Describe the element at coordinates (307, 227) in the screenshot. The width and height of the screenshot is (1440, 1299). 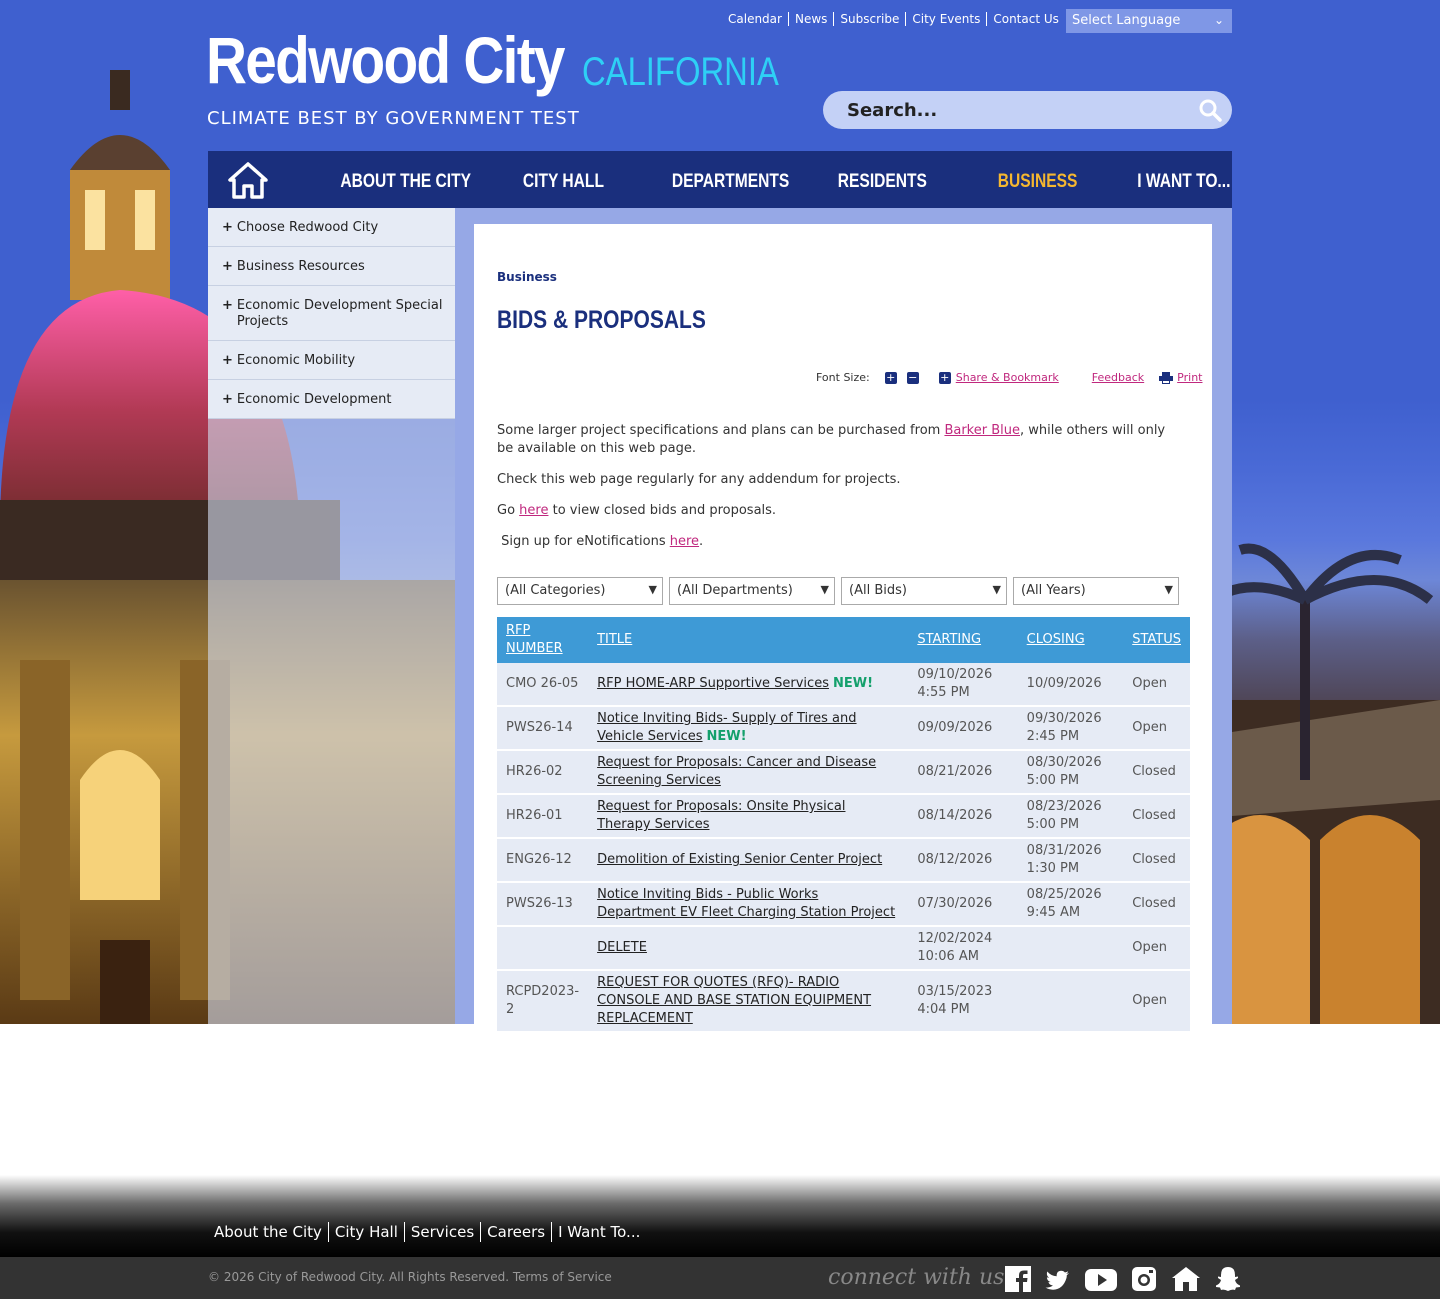
I see `sidebar-item-label: Choose Redwood City` at that location.